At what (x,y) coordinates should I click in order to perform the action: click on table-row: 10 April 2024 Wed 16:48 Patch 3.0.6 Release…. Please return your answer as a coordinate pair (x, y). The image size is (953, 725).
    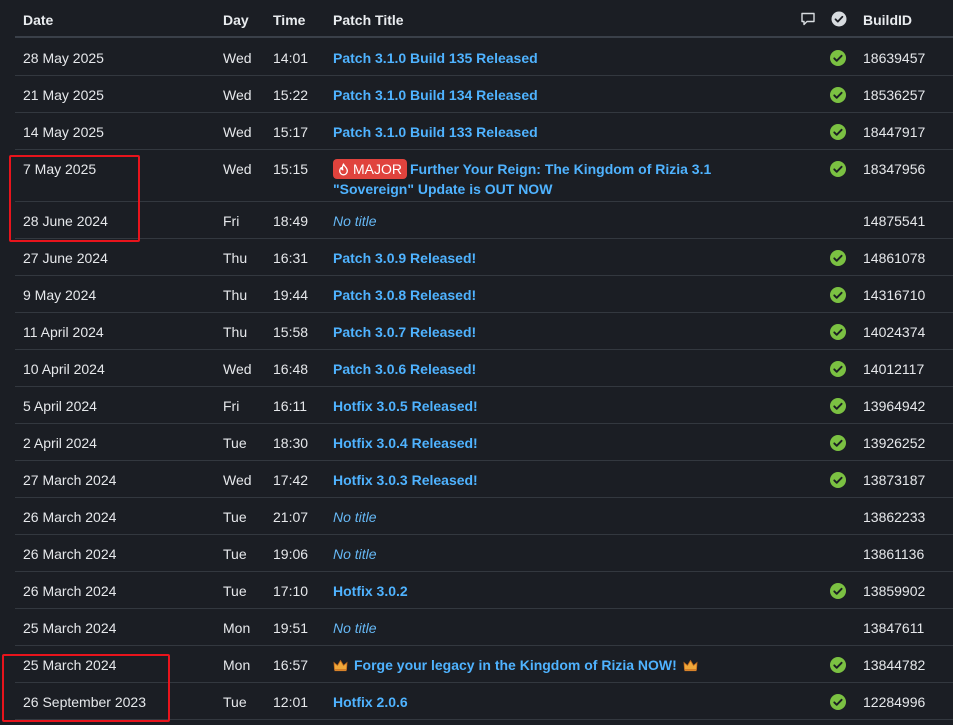
    Looking at the image, I should click on (484, 368).